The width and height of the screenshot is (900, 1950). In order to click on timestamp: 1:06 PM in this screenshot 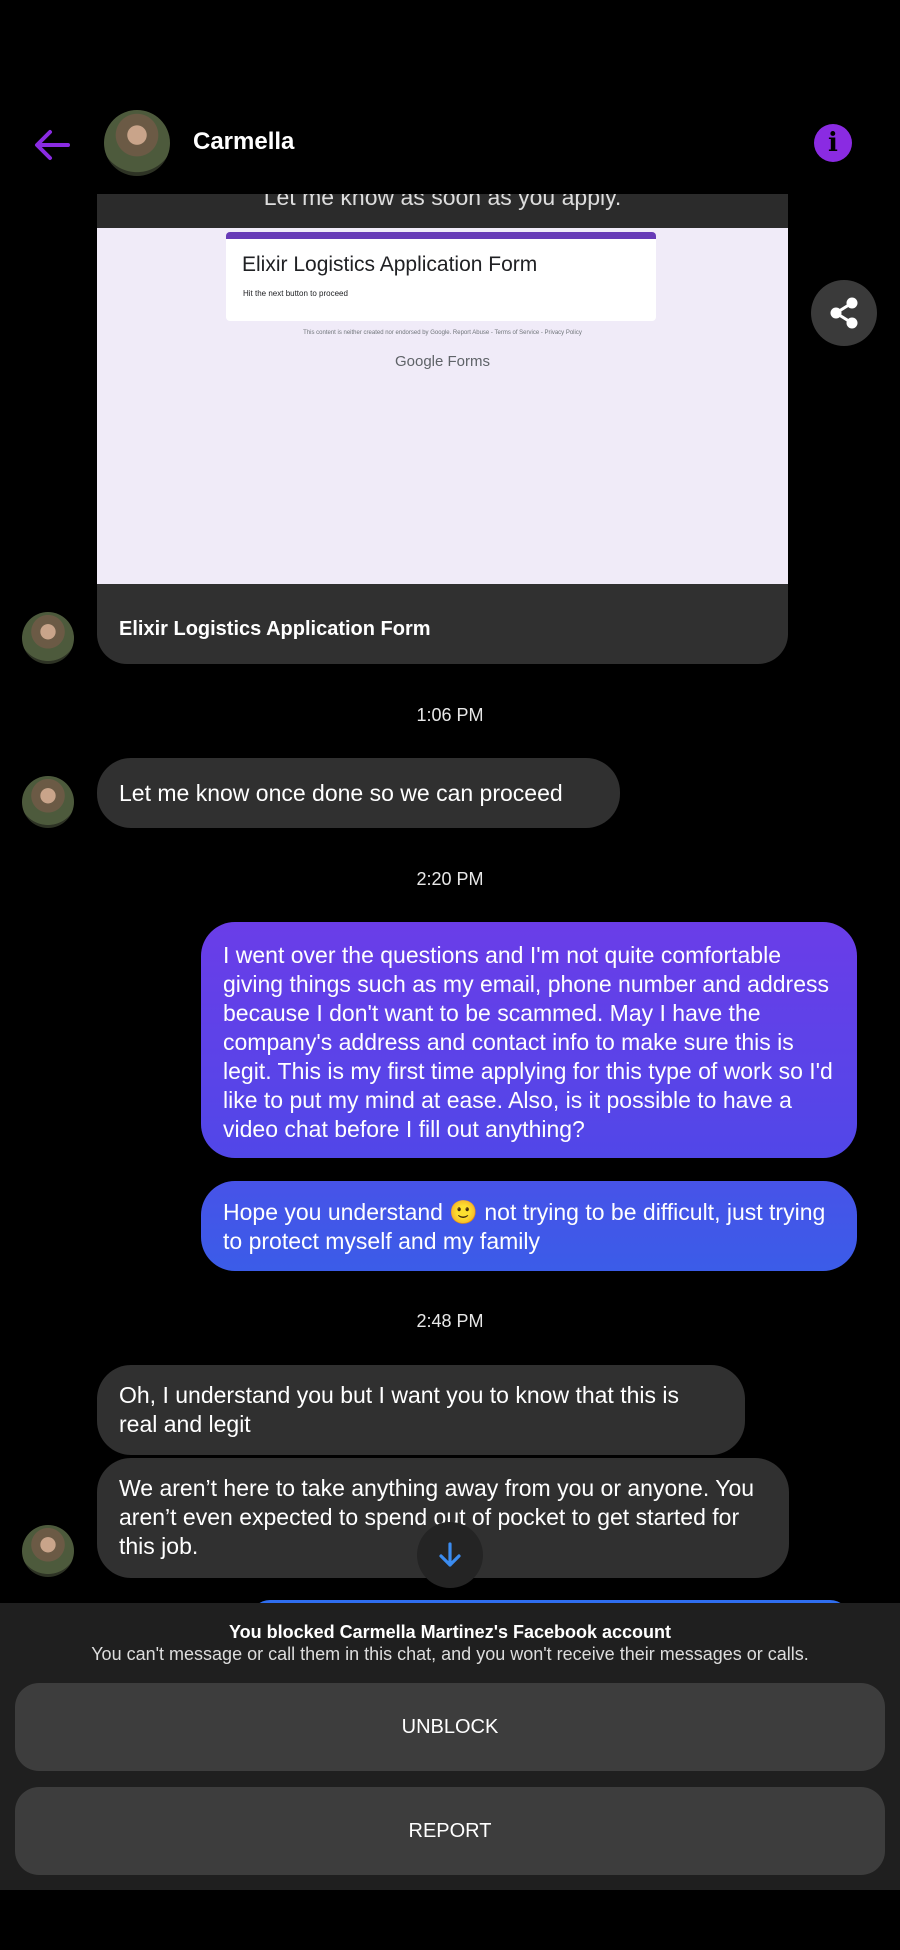, I will do `click(450, 715)`.